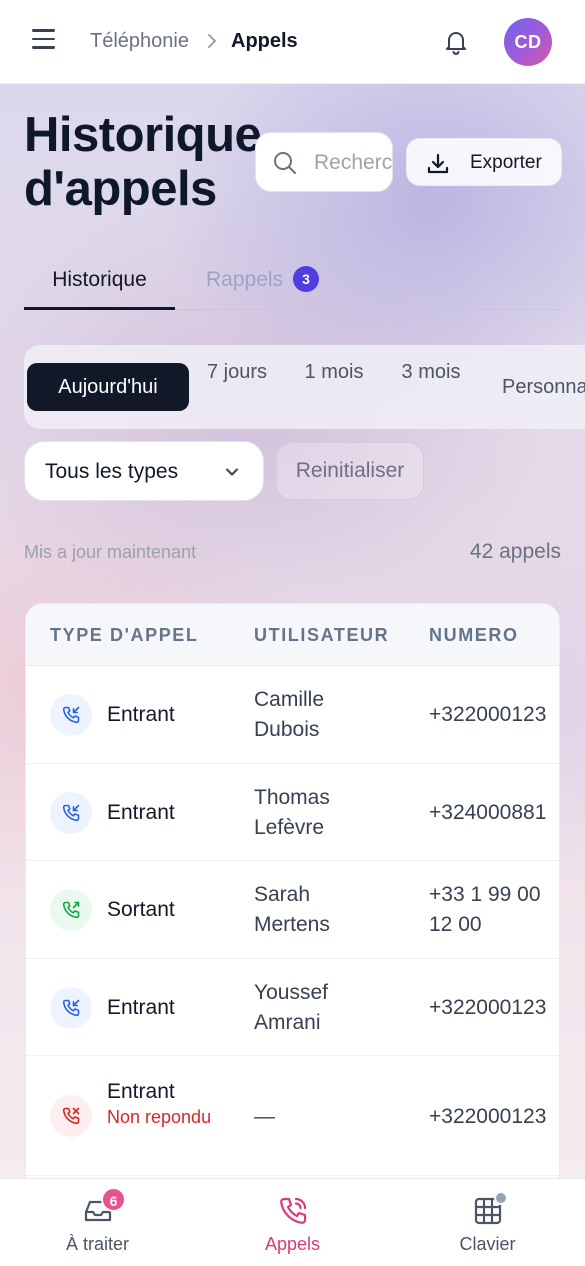 The image size is (585, 1266). What do you see at coordinates (71, 1116) in the screenshot?
I see `missed-call-icon` at bounding box center [71, 1116].